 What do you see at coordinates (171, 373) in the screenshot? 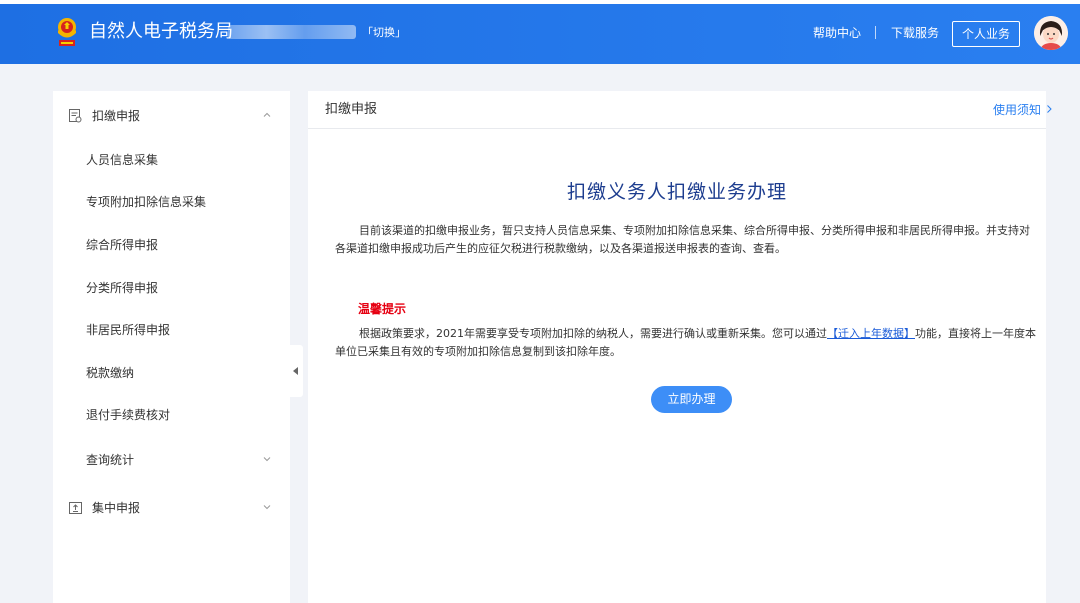
I see `sidebar-item-tax-payment: 税款缴纳` at bounding box center [171, 373].